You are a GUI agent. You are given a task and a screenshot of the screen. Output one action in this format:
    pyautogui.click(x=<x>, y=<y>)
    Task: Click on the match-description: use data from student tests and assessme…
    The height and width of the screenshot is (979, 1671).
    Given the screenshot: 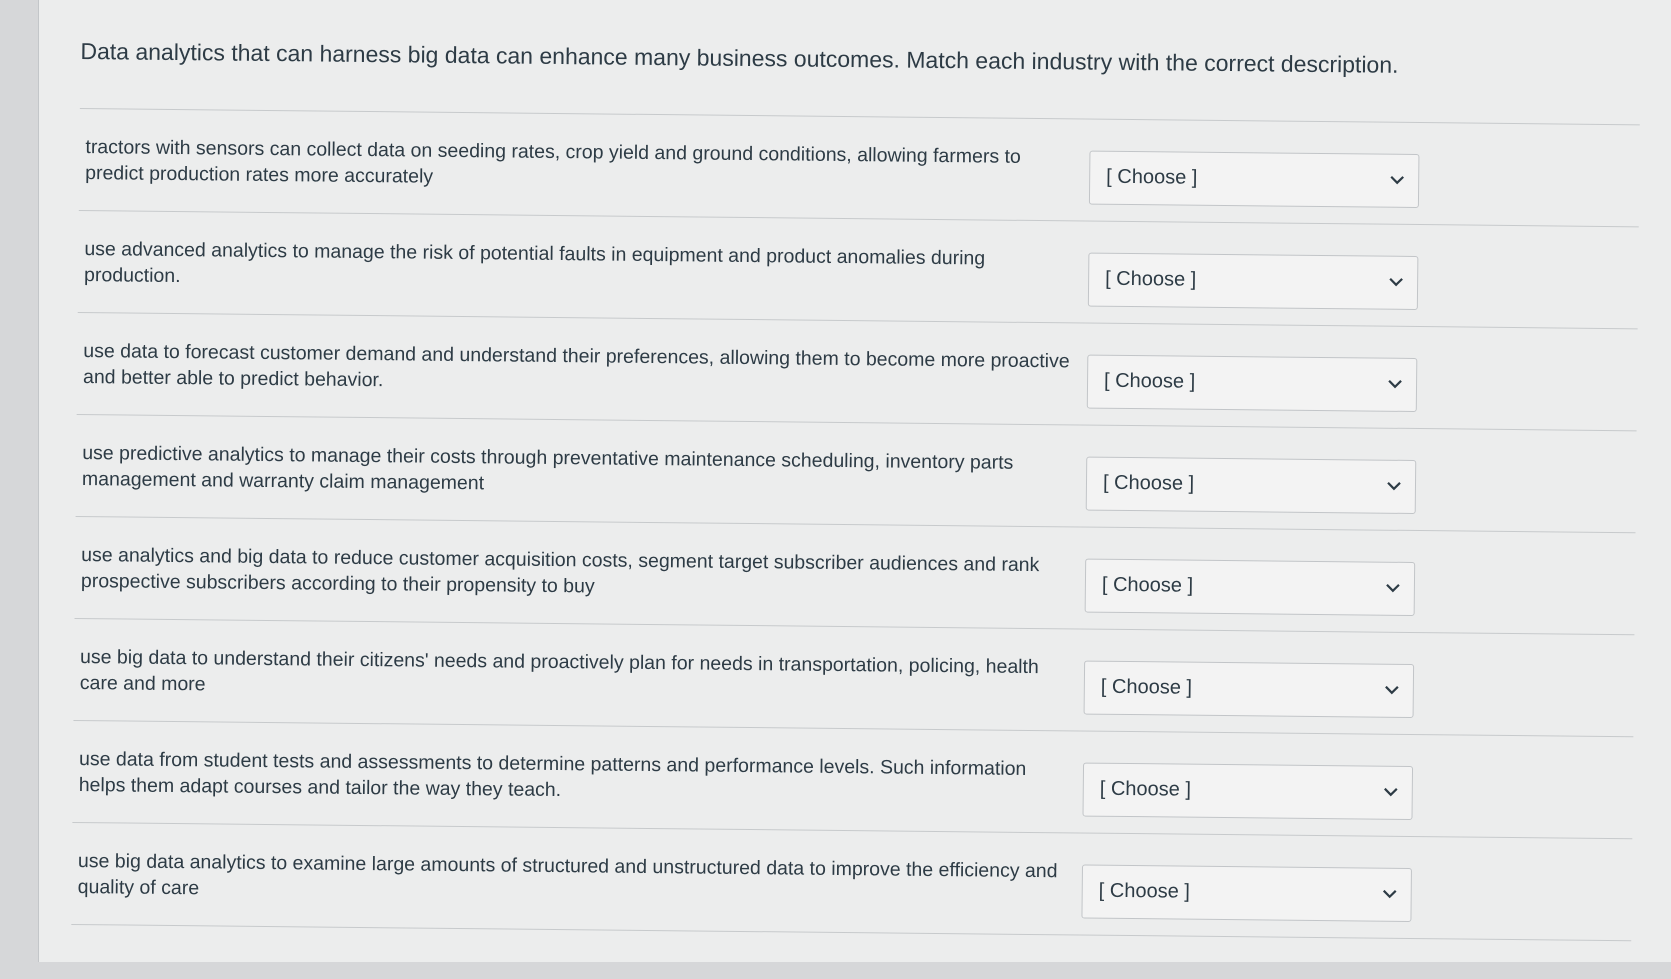 What is the action you would take?
    pyautogui.click(x=552, y=774)
    